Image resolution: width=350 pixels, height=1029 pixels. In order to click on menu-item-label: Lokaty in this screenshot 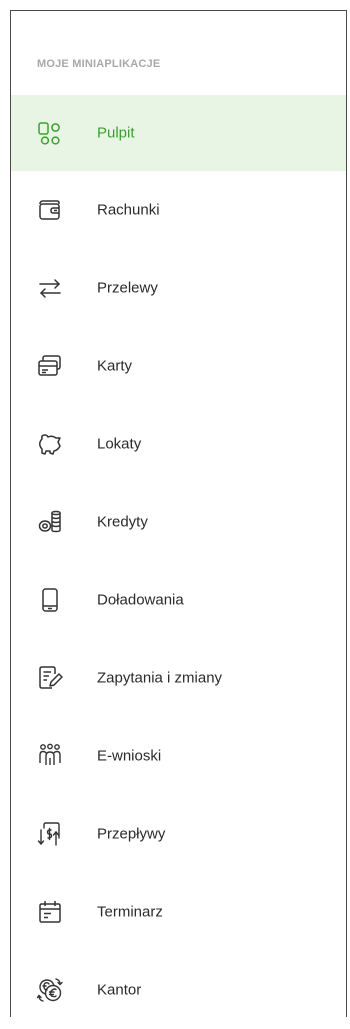, I will do `click(119, 444)`.